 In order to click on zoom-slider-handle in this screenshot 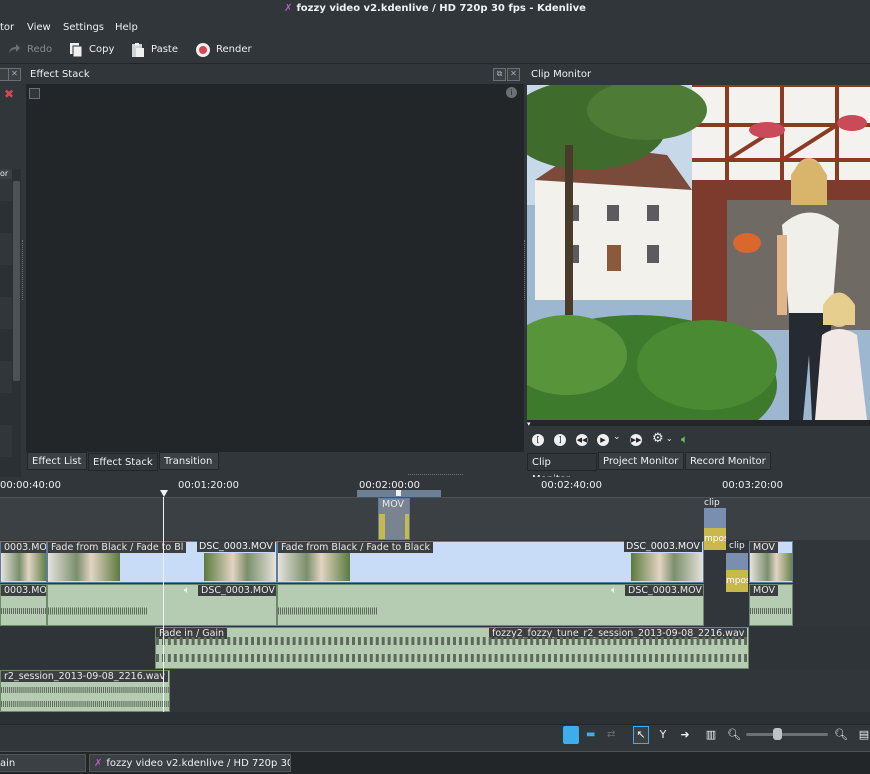, I will do `click(777, 734)`.